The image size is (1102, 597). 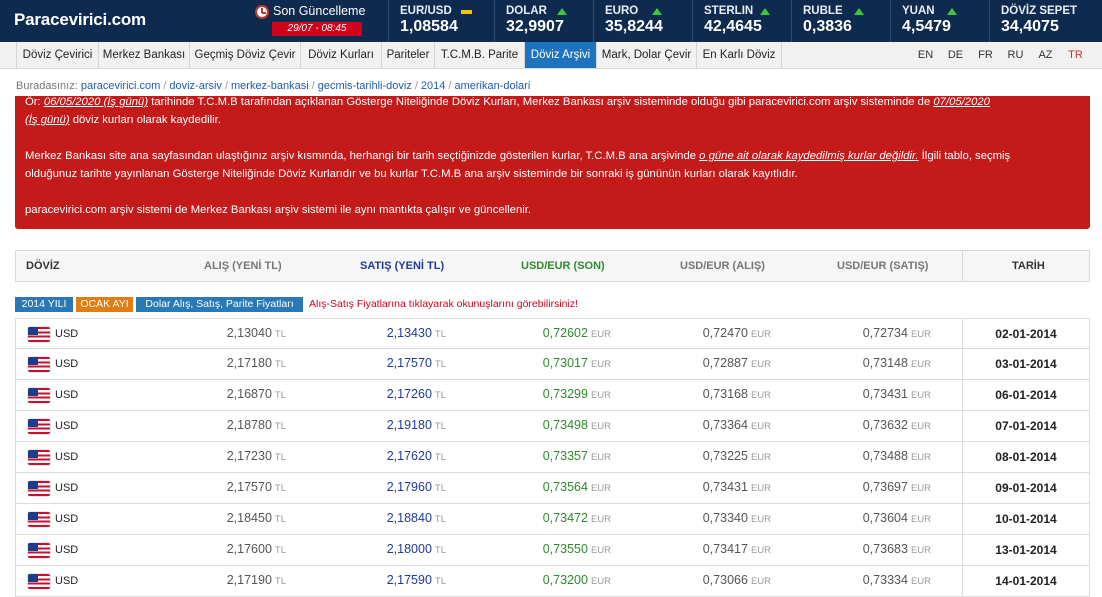 I want to click on son-cell: 0,73472 EUR, so click(x=577, y=518).